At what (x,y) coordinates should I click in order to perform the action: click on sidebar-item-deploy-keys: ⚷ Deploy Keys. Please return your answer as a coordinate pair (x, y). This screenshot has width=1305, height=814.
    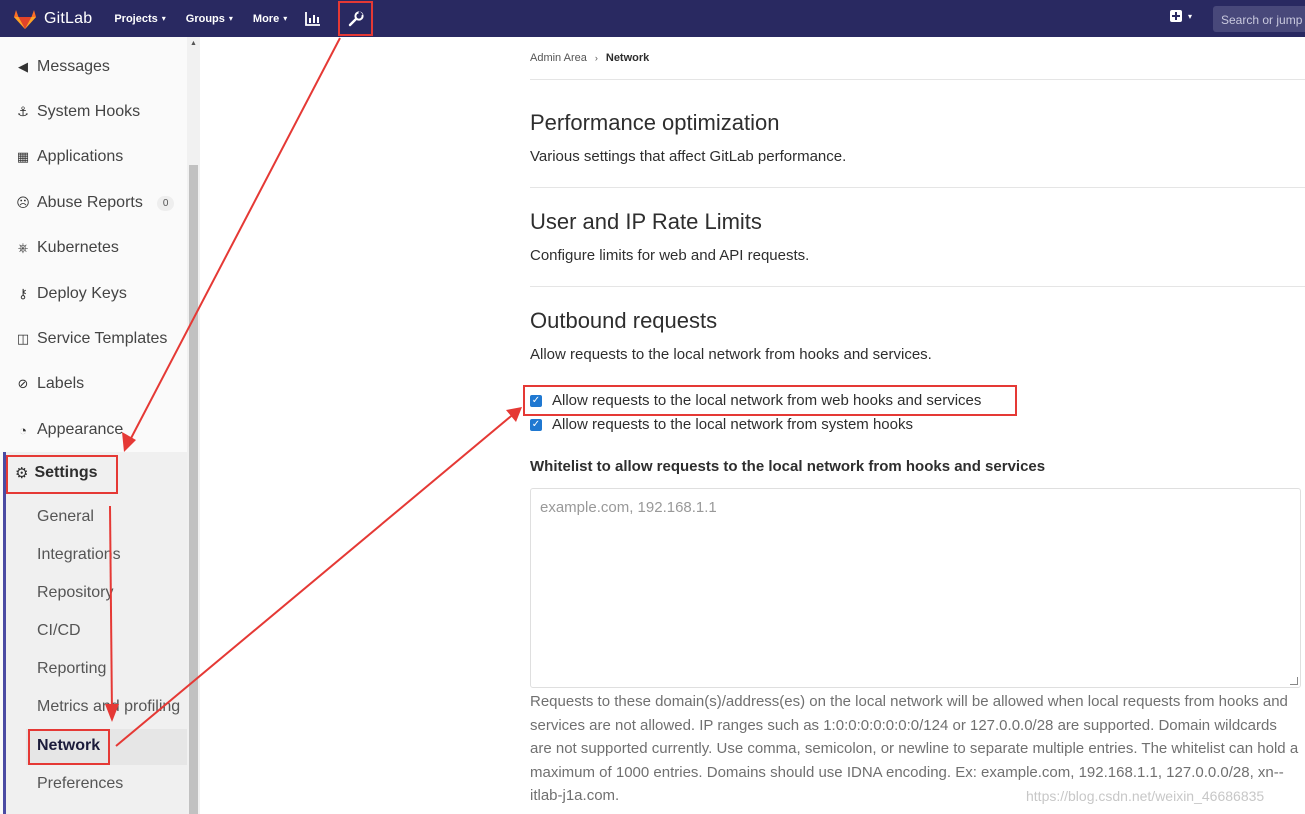
    Looking at the image, I should click on (71, 294).